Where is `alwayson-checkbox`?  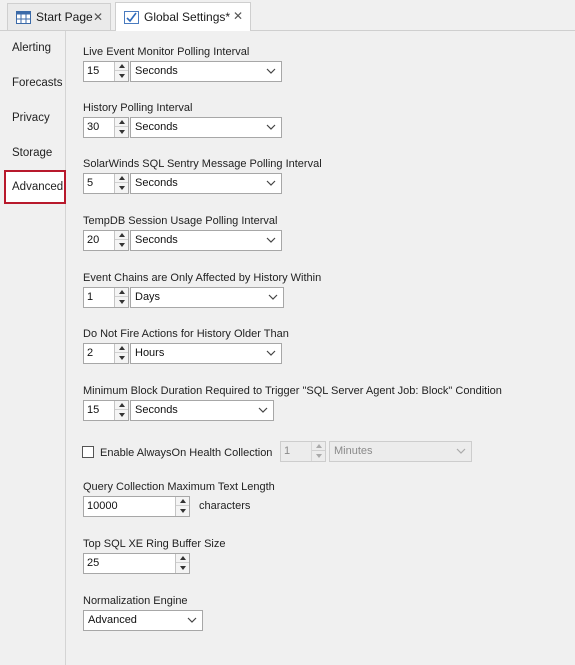
alwayson-checkbox is located at coordinates (88, 452).